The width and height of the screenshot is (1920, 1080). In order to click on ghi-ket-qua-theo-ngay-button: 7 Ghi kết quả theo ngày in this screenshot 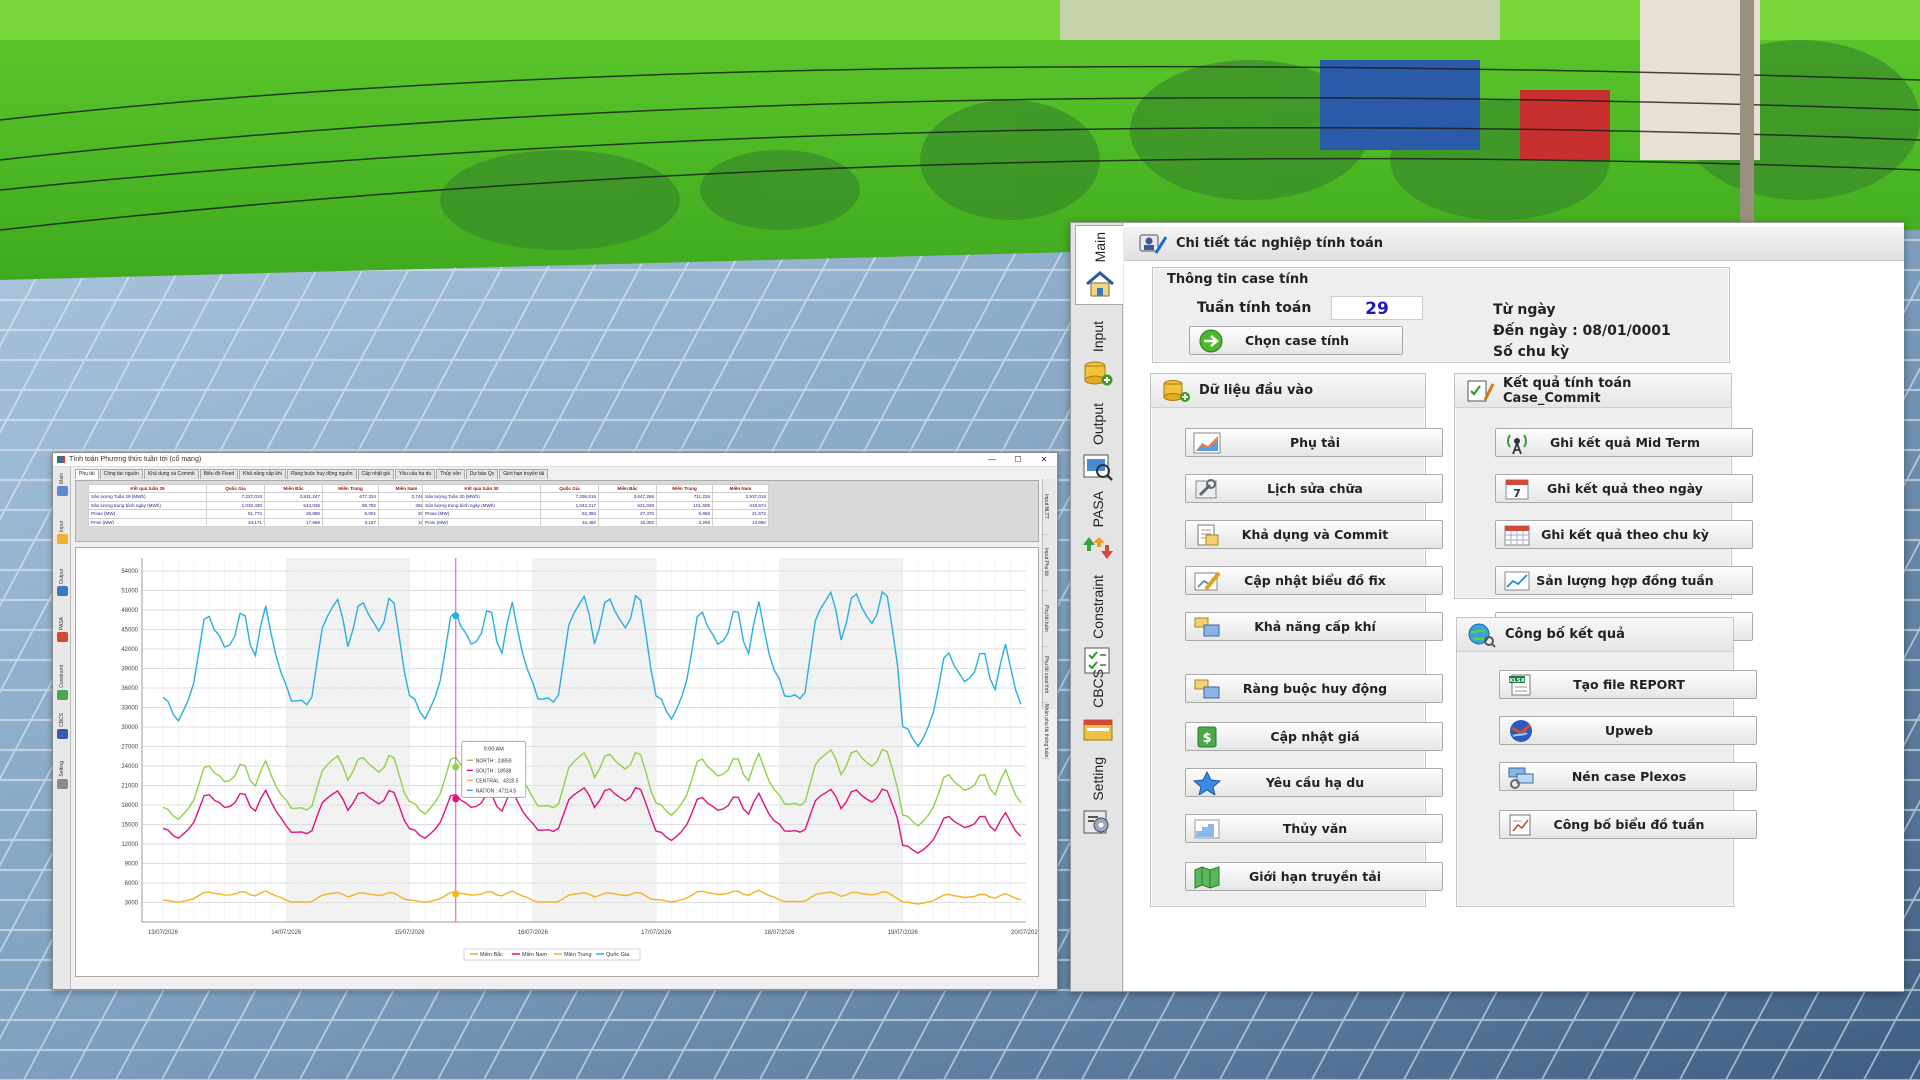, I will do `click(1624, 488)`.